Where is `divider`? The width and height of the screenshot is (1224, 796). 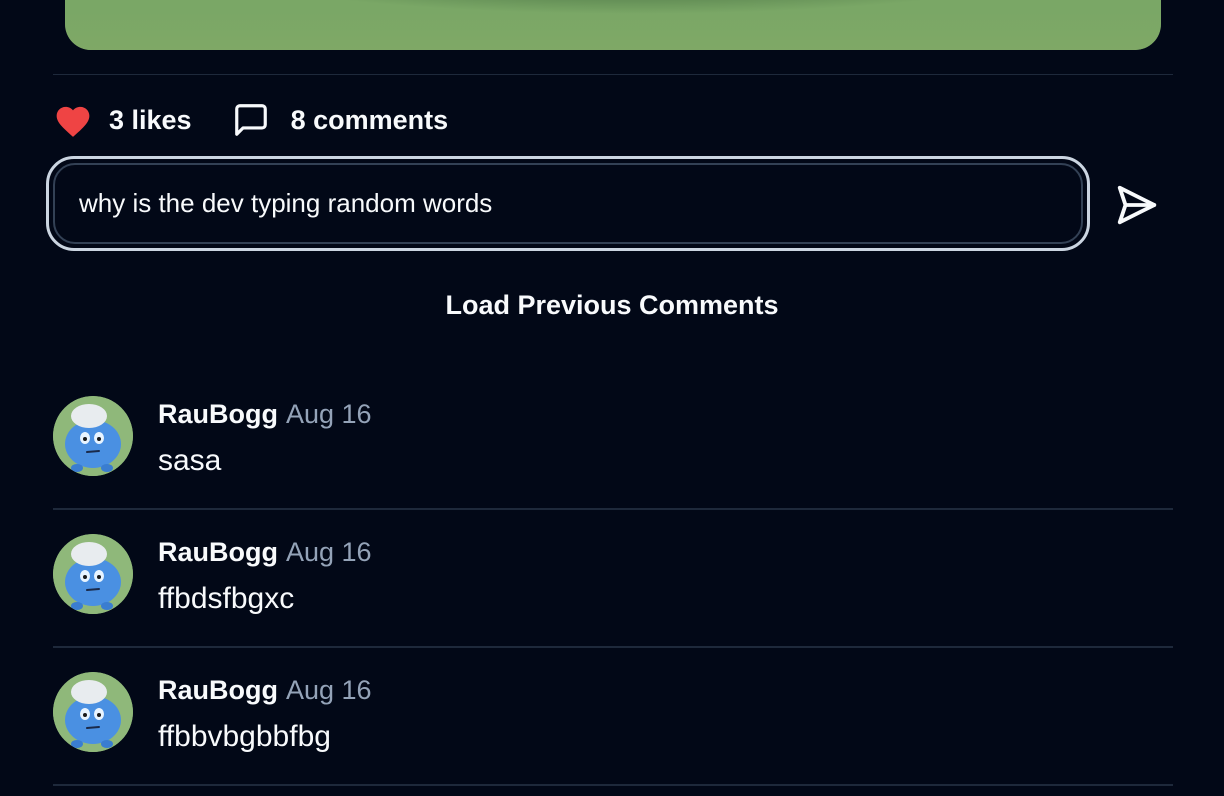 divider is located at coordinates (613, 74).